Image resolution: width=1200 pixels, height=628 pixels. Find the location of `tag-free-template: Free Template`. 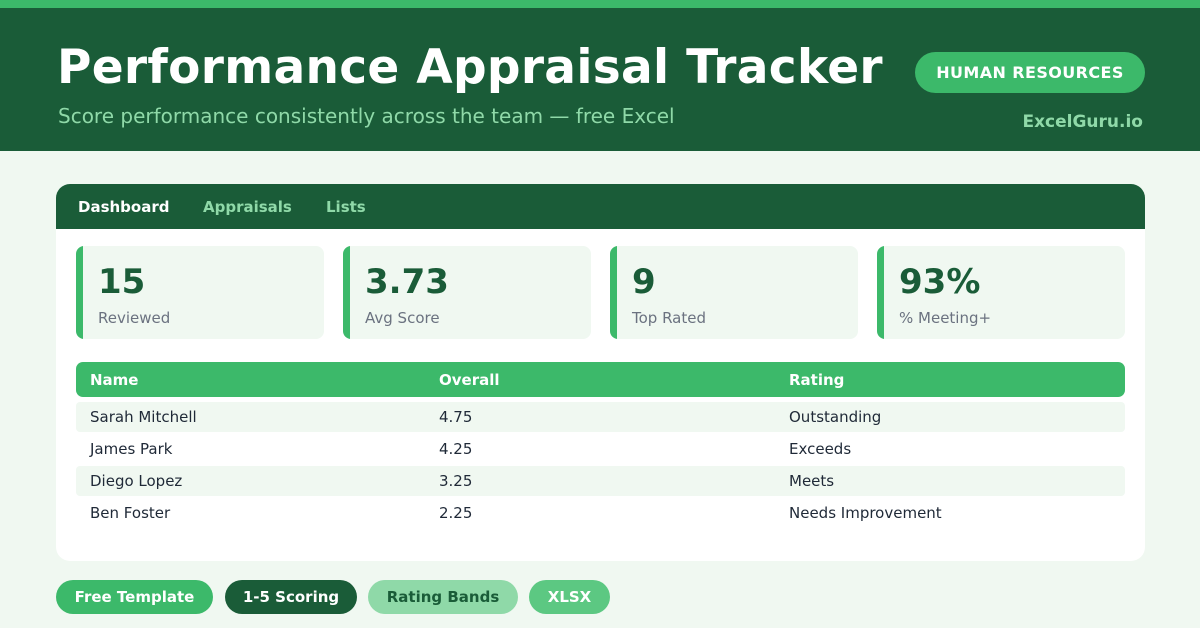

tag-free-template: Free Template is located at coordinates (134, 597).